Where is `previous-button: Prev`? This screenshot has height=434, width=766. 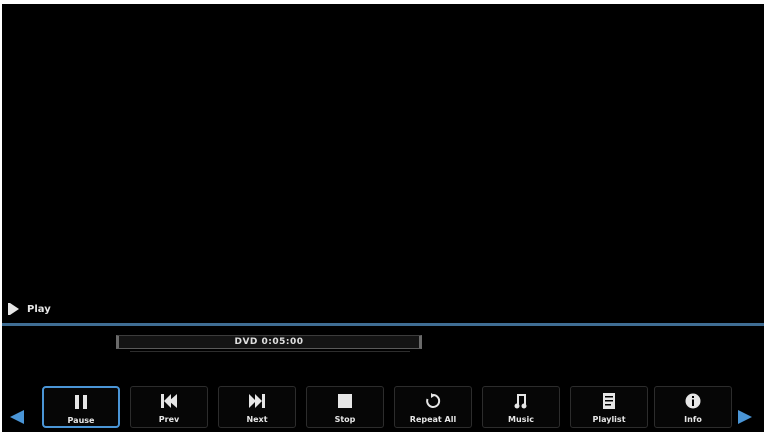
previous-button: Prev is located at coordinates (169, 407).